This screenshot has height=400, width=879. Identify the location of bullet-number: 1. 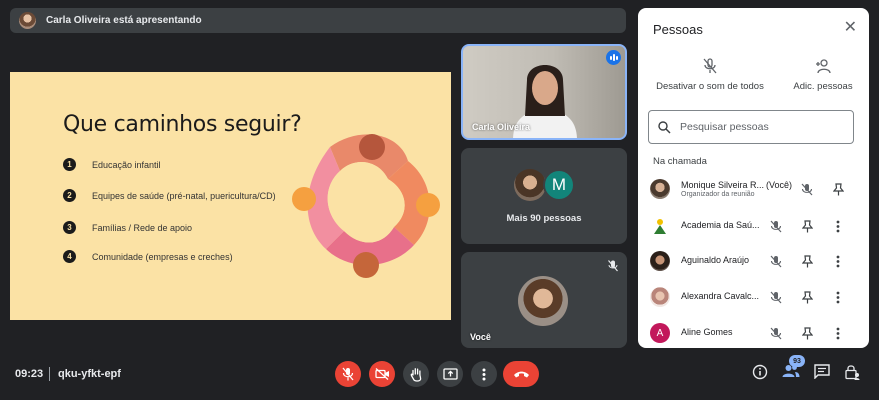
(69, 164).